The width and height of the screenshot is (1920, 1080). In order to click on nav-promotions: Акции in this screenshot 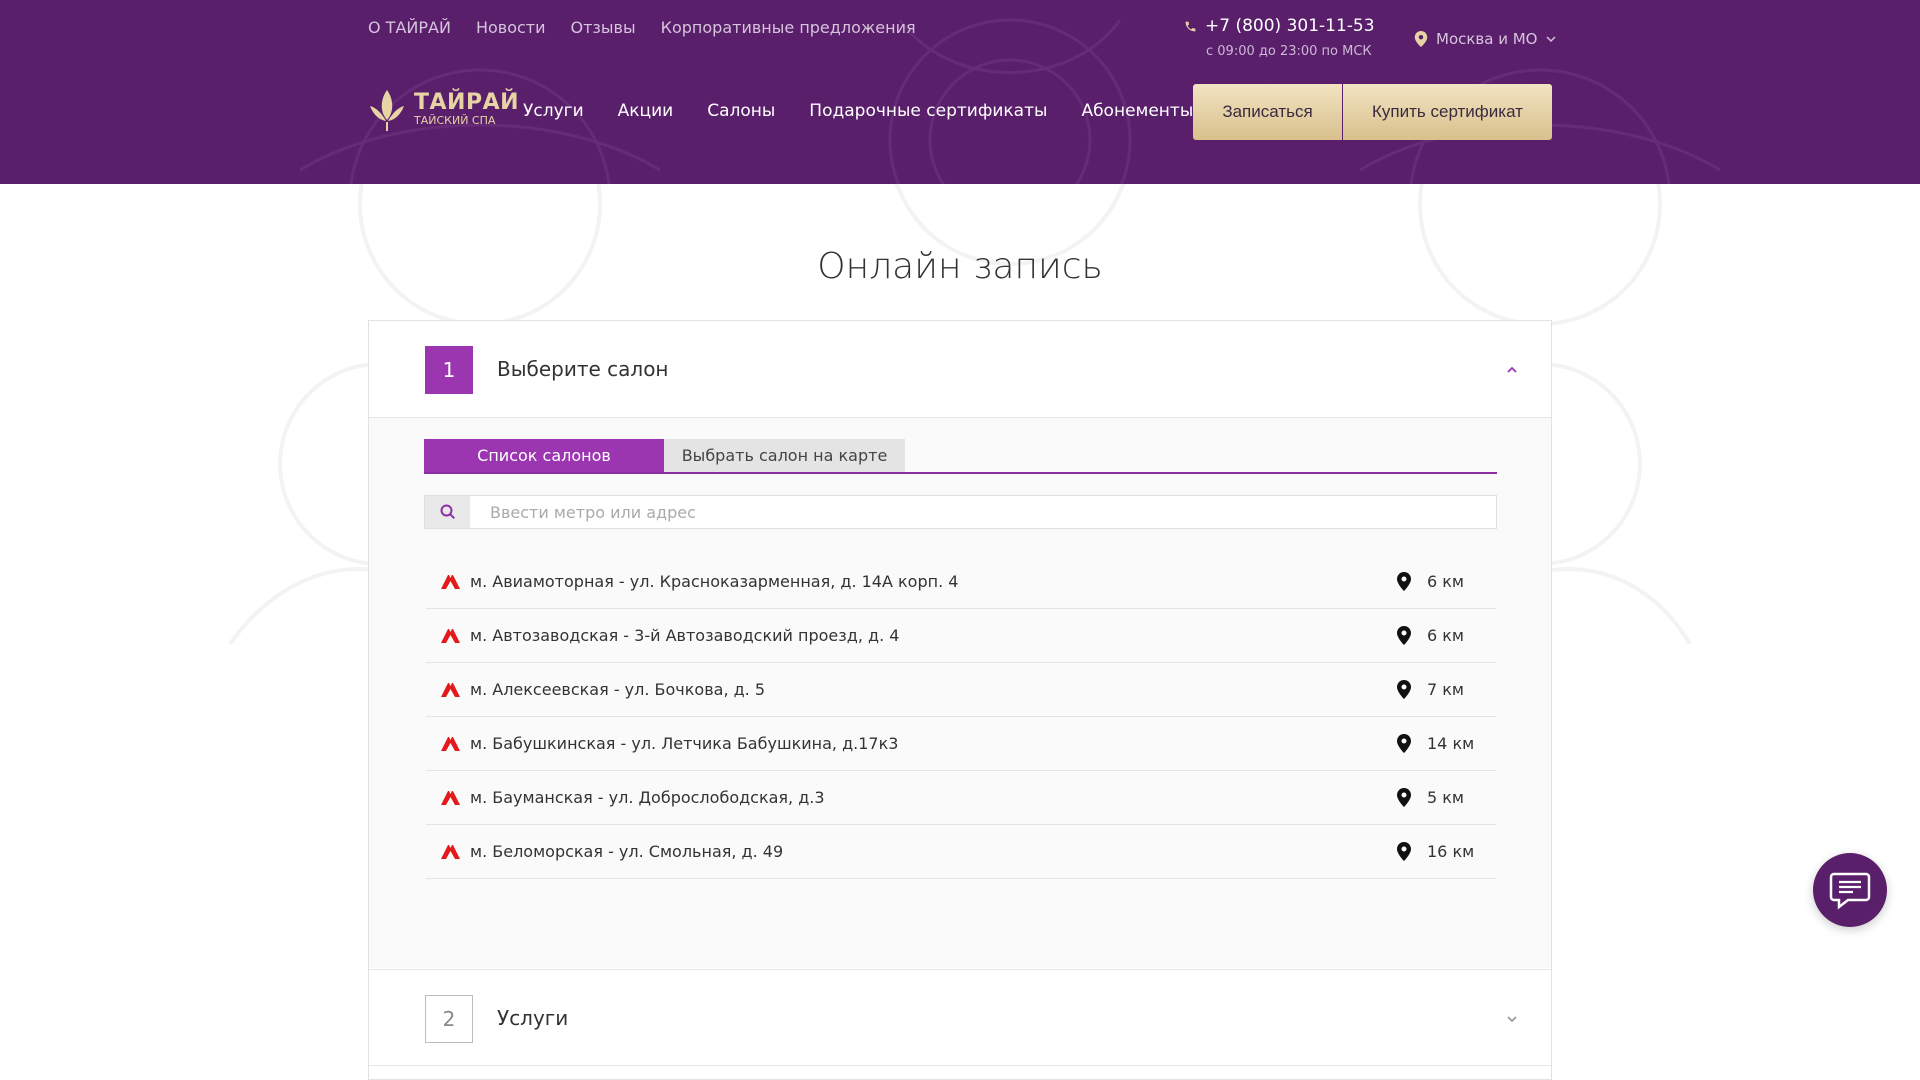, I will do `click(646, 111)`.